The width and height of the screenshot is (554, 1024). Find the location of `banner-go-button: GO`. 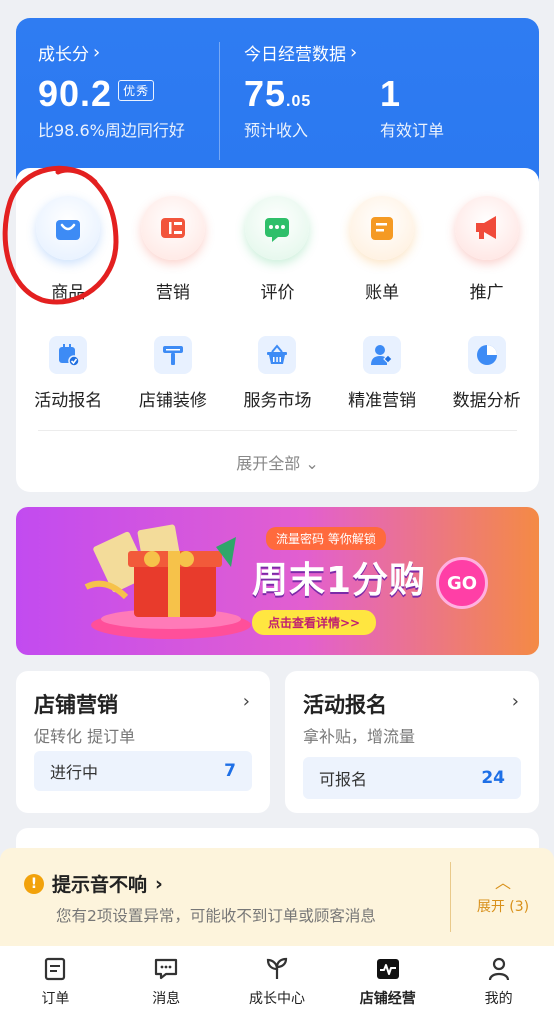

banner-go-button: GO is located at coordinates (462, 583).